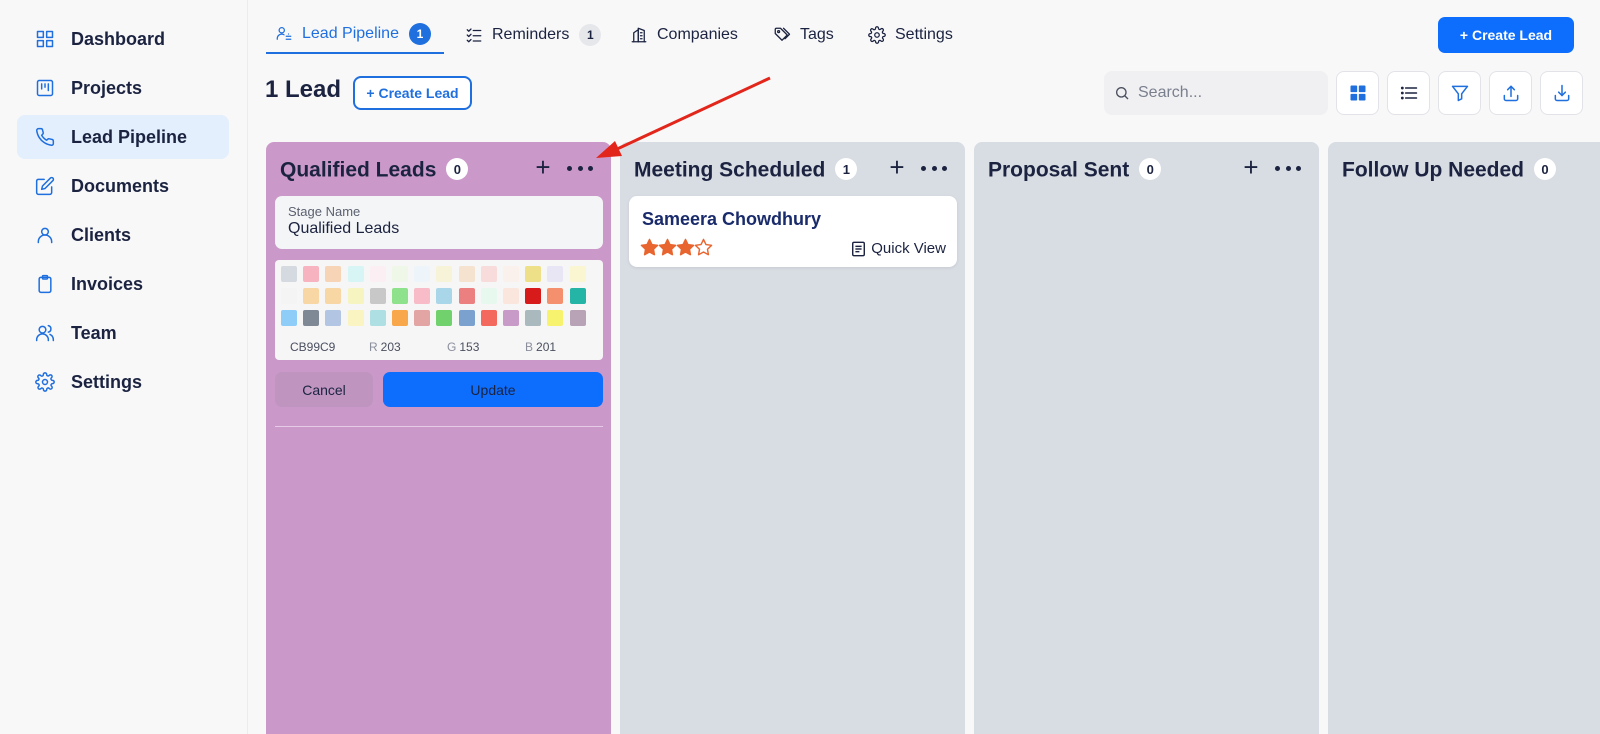 This screenshot has height=734, width=1600. I want to click on sidebar-item-label: Invoices, so click(107, 283).